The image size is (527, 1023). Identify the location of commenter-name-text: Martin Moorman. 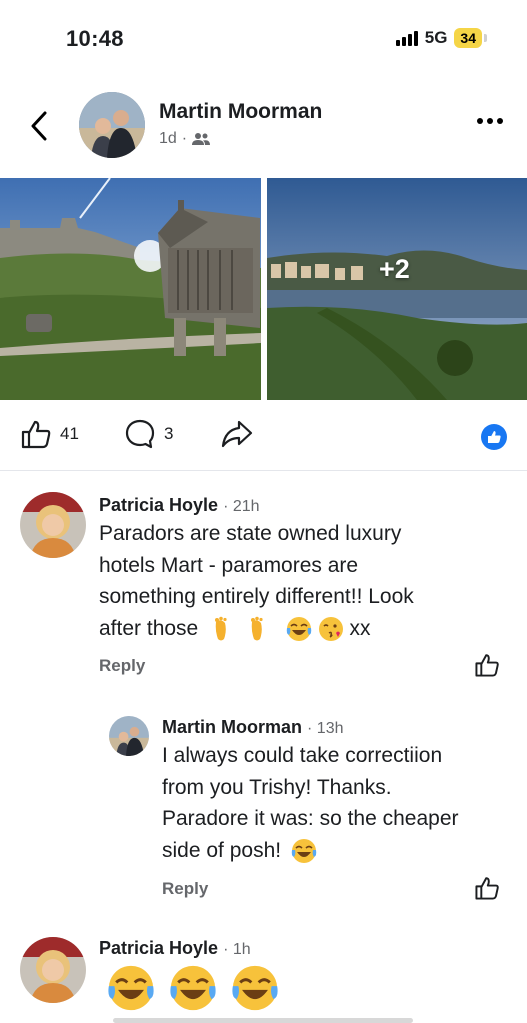
(232, 727).